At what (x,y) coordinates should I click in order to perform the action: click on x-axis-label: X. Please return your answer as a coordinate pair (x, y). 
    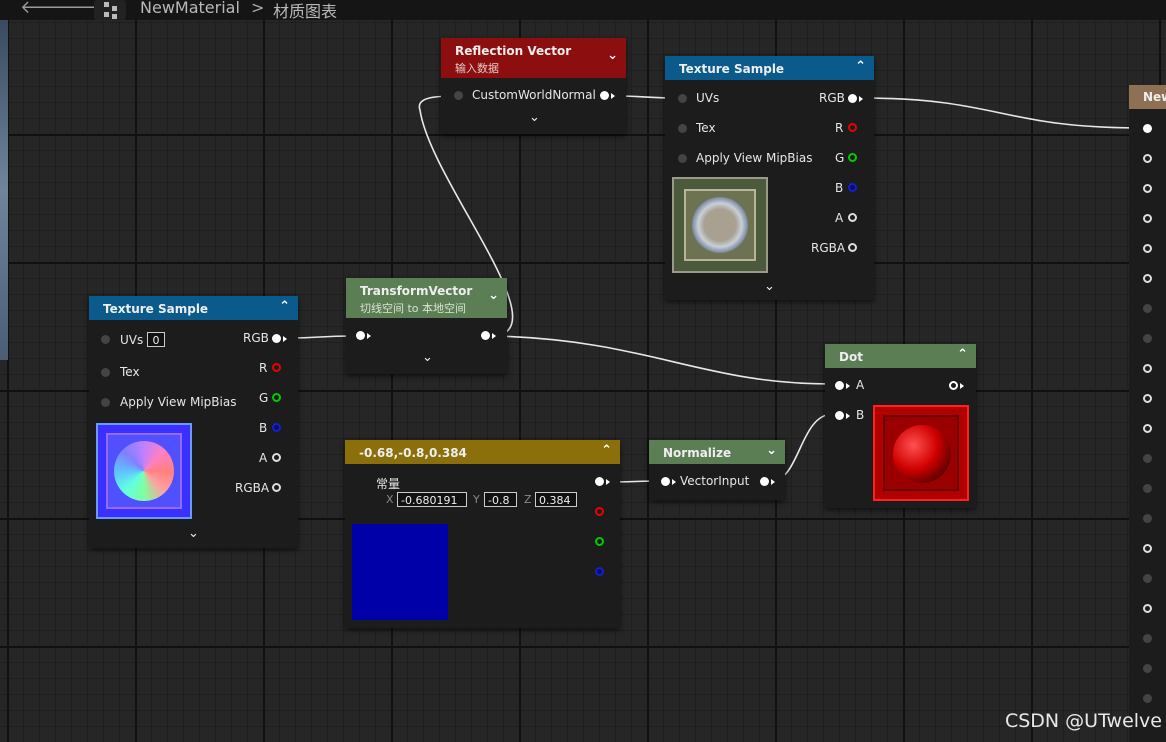
    Looking at the image, I should click on (390, 499).